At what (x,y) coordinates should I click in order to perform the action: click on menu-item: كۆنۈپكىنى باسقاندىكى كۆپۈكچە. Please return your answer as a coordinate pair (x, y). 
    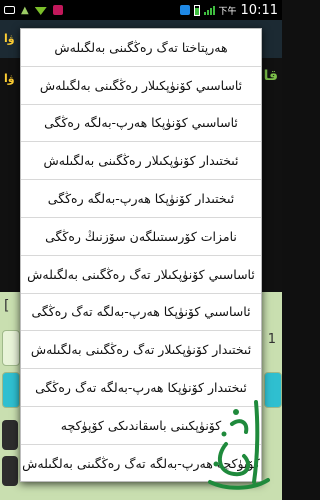
    Looking at the image, I should click on (141, 426).